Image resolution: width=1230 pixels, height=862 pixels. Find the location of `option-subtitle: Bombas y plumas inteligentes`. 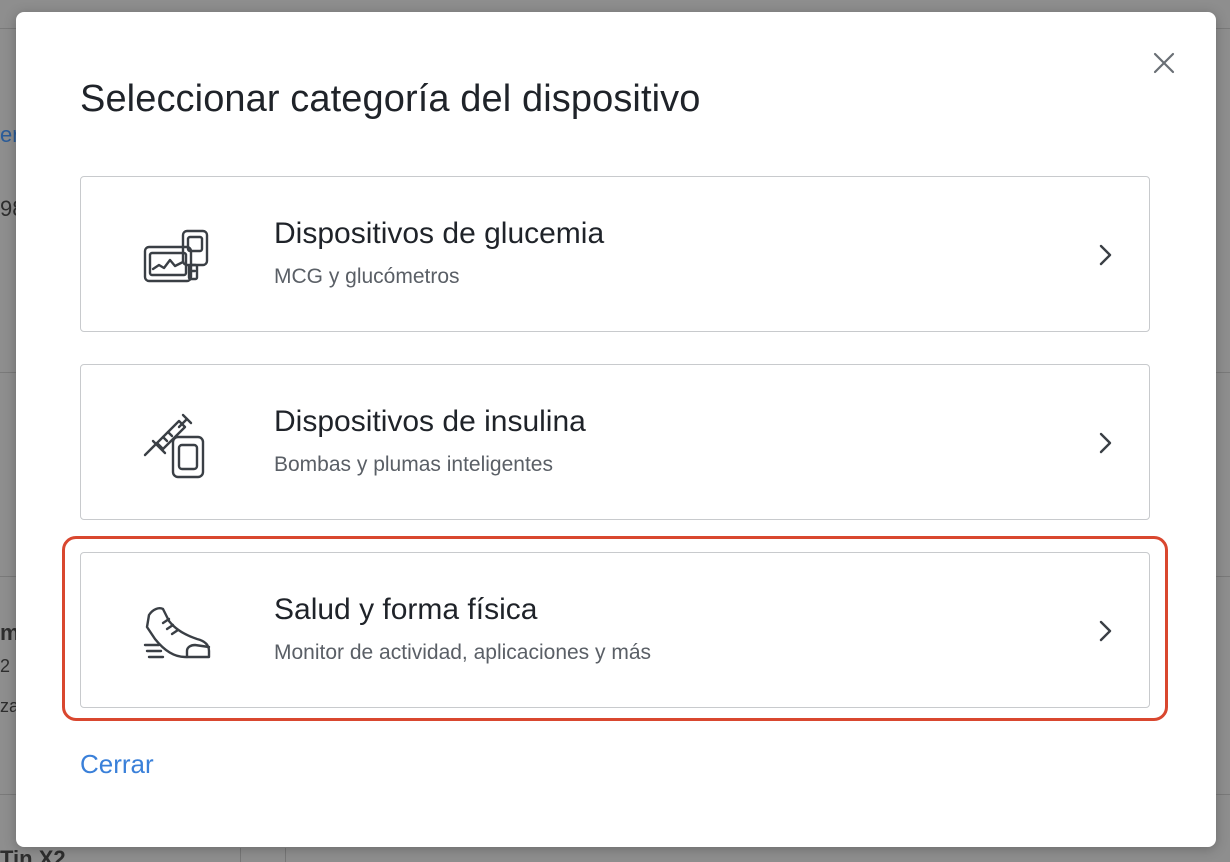

option-subtitle: Bombas y plumas inteligentes is located at coordinates (413, 464).